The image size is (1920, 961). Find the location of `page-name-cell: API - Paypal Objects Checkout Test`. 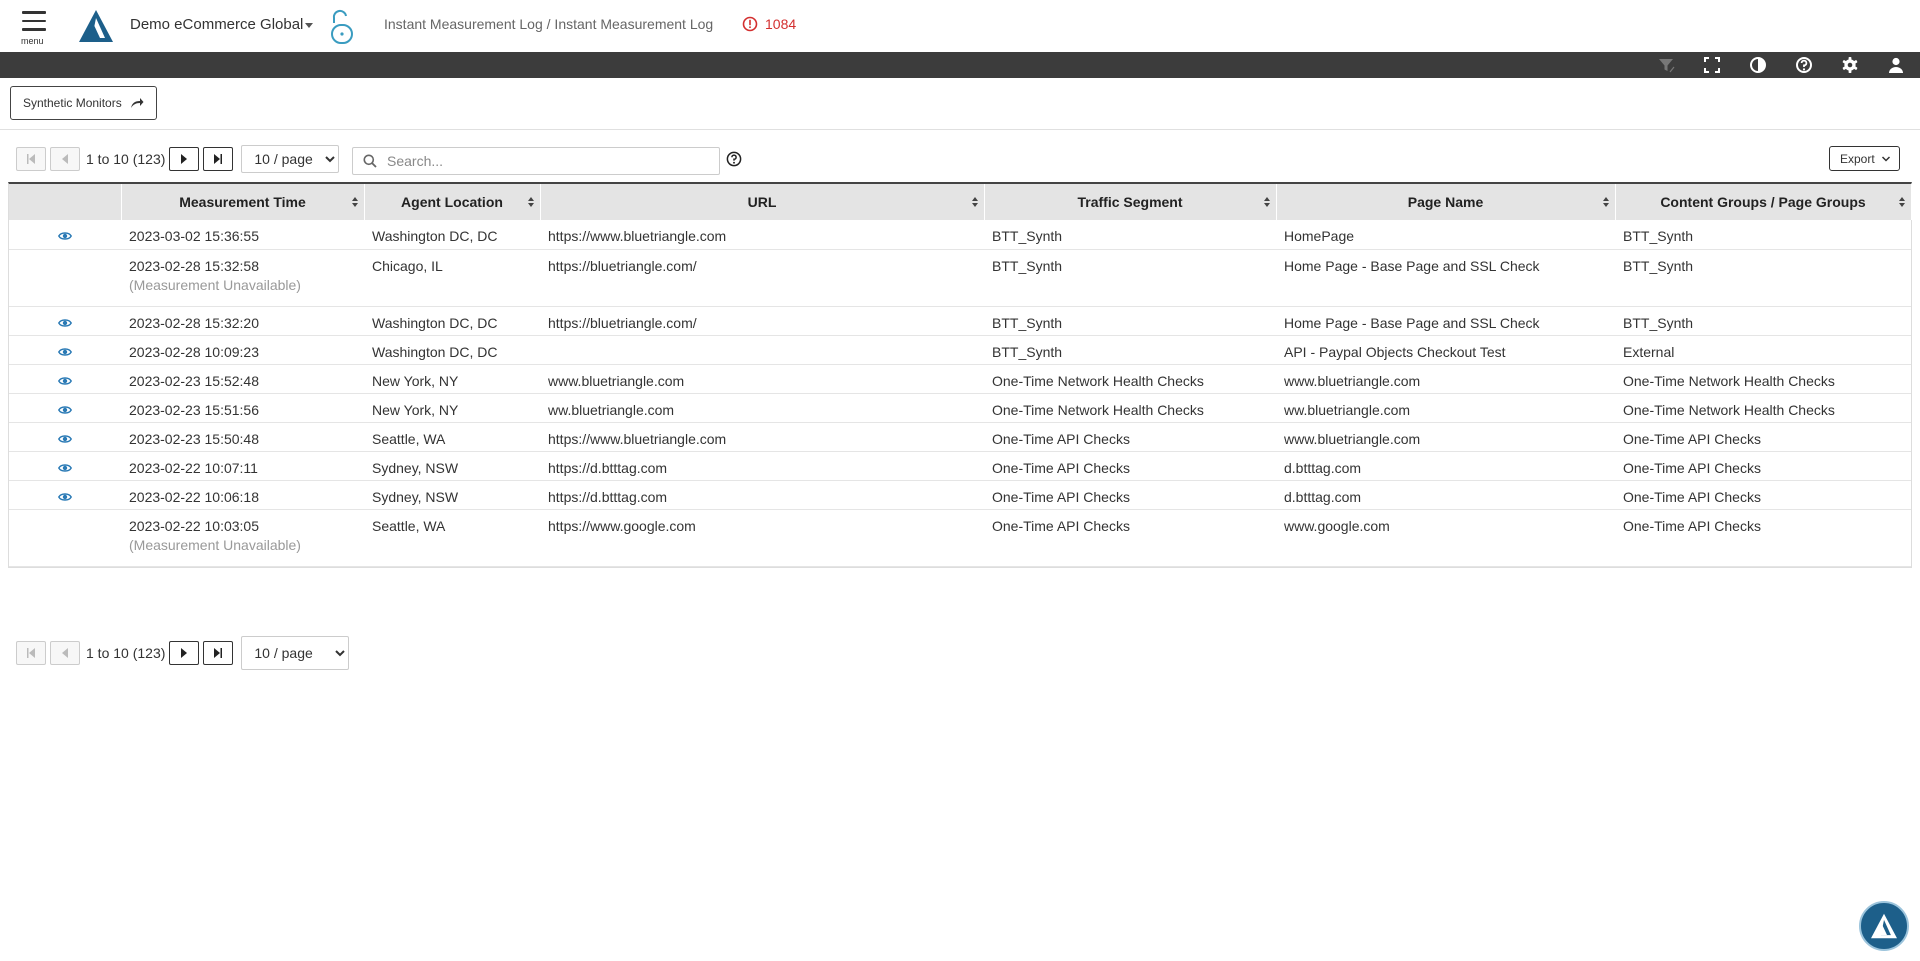

page-name-cell: API - Paypal Objects Checkout Test is located at coordinates (1445, 350).